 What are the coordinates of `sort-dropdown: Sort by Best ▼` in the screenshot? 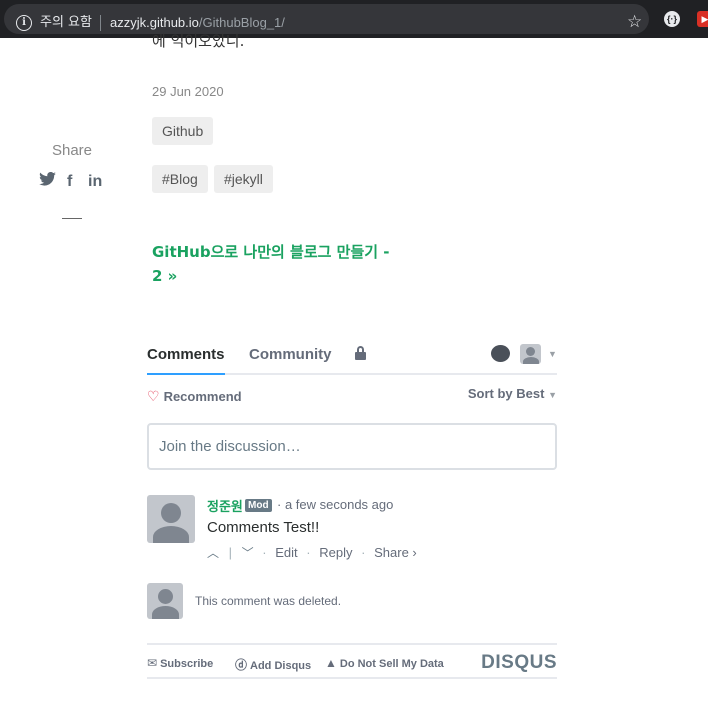 It's located at (512, 393).